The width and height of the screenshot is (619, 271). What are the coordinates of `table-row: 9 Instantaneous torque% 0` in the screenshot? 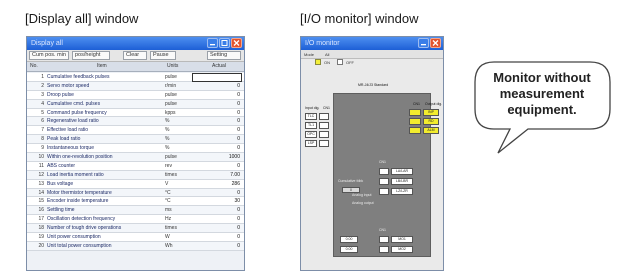 It's located at (135, 149).